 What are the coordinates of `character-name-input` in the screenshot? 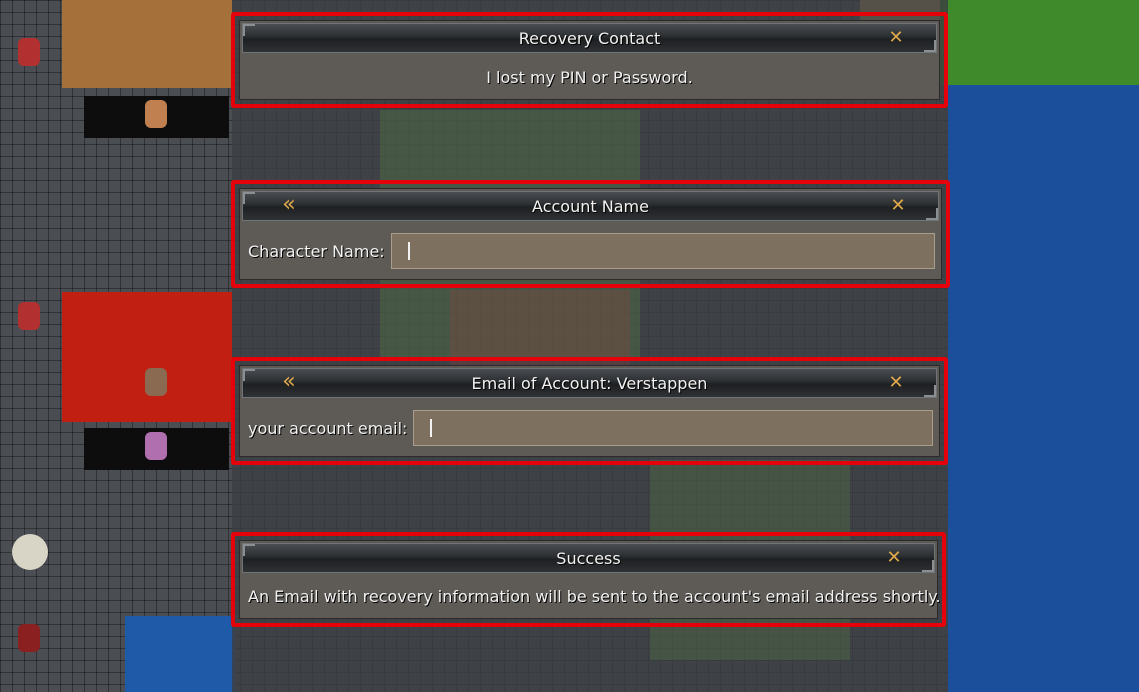 It's located at (662, 251).